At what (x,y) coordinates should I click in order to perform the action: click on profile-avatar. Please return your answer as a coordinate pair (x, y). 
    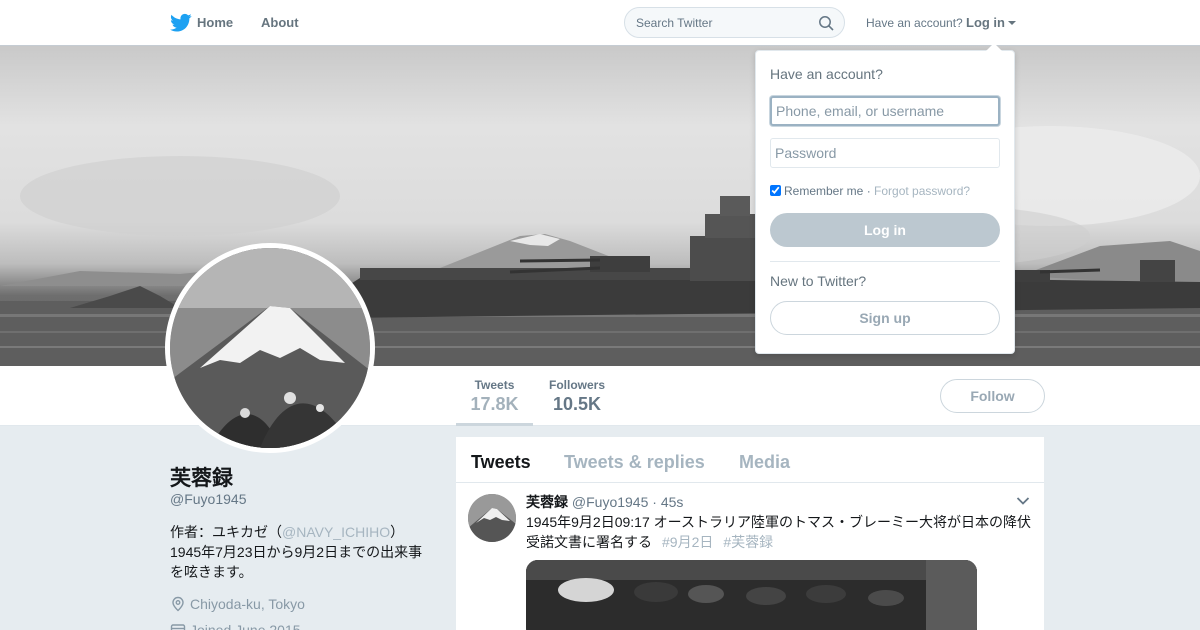
    Looking at the image, I should click on (270, 348).